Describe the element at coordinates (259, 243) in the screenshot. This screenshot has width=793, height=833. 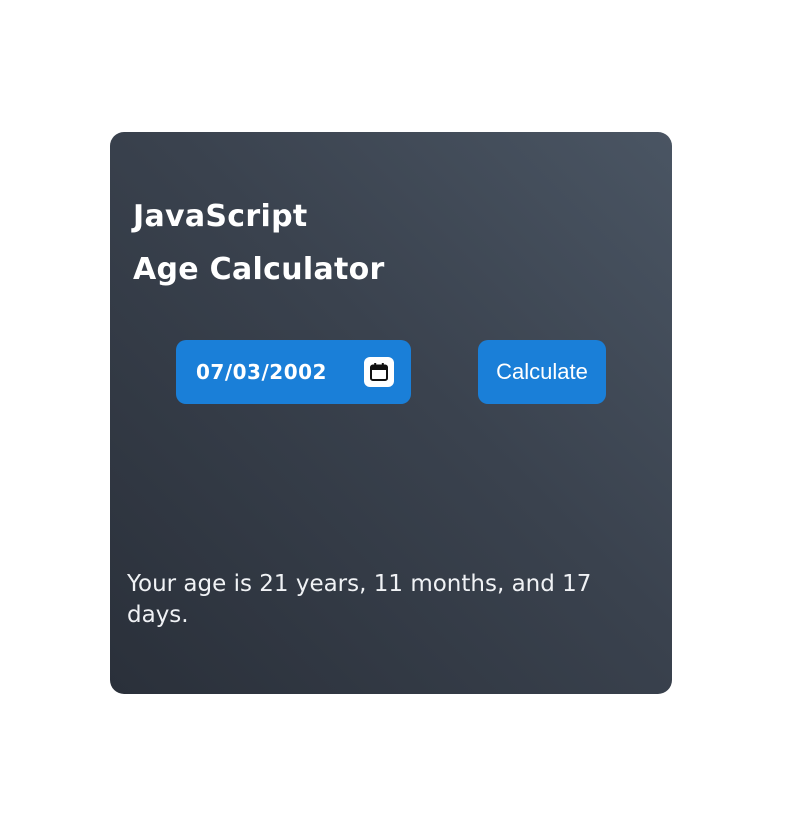
I see `page-title: JavaScript Age Calculator` at that location.